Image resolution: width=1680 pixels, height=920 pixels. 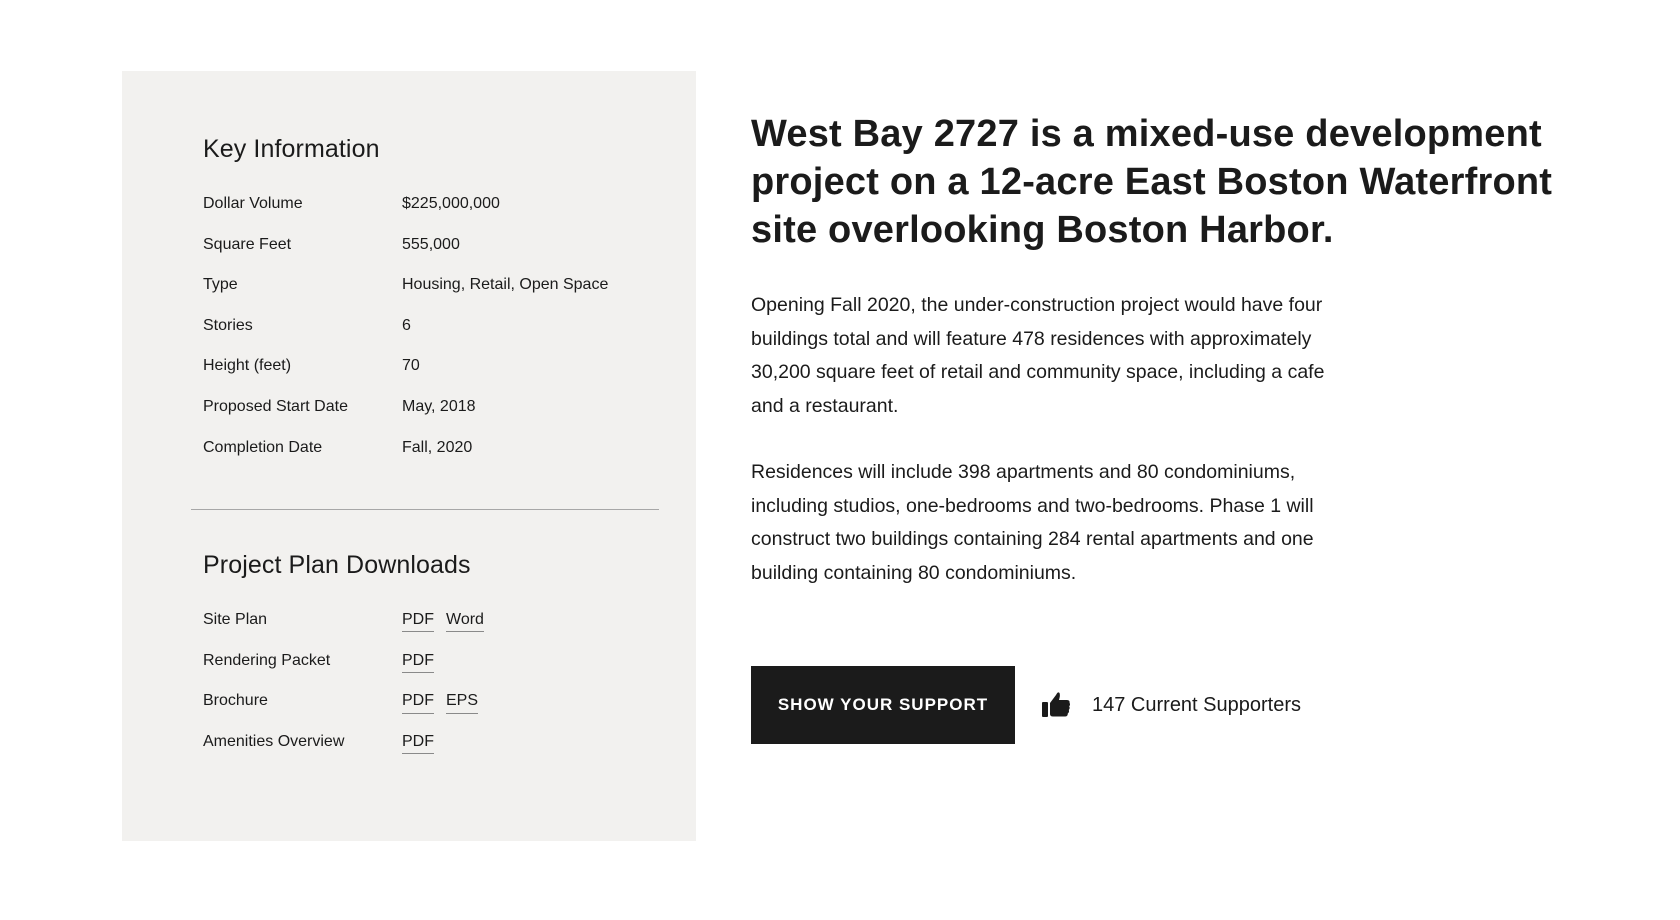 I want to click on download-row-brochure: Brochure PDF EPS, so click(x=433, y=712).